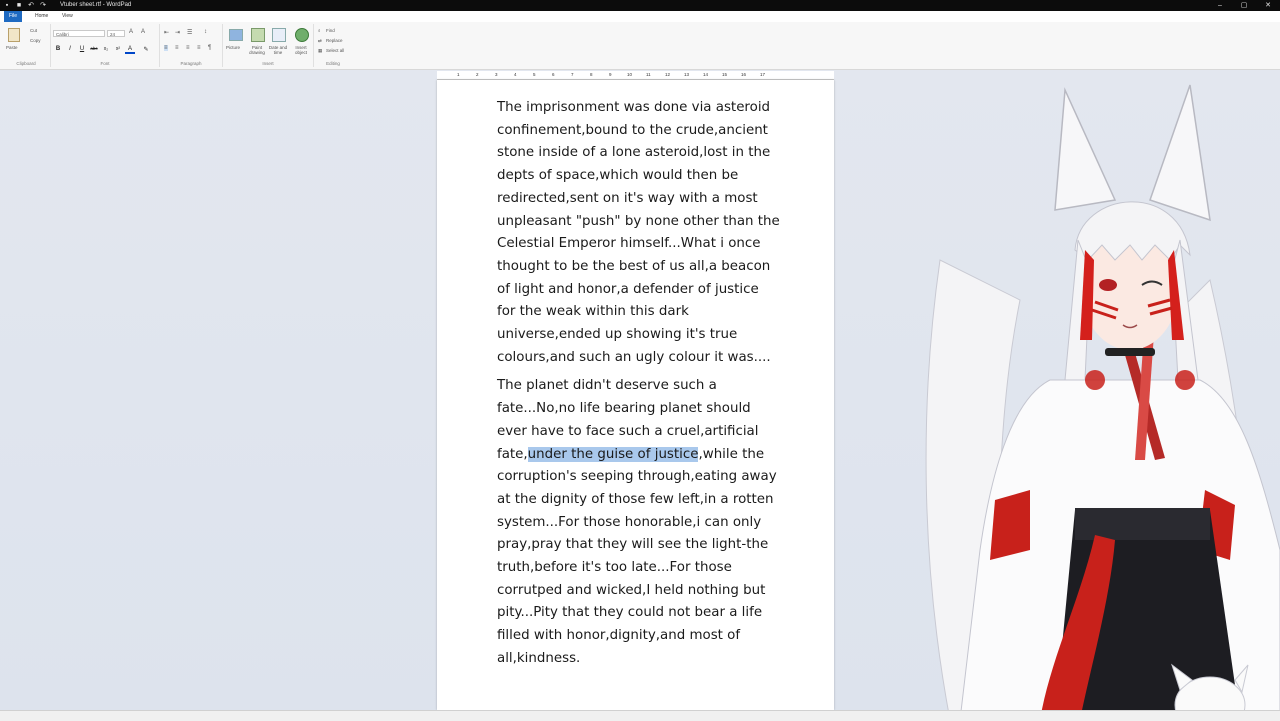 This screenshot has height=721, width=1280. I want to click on paragraph-label: Paragraph, so click(191, 63).